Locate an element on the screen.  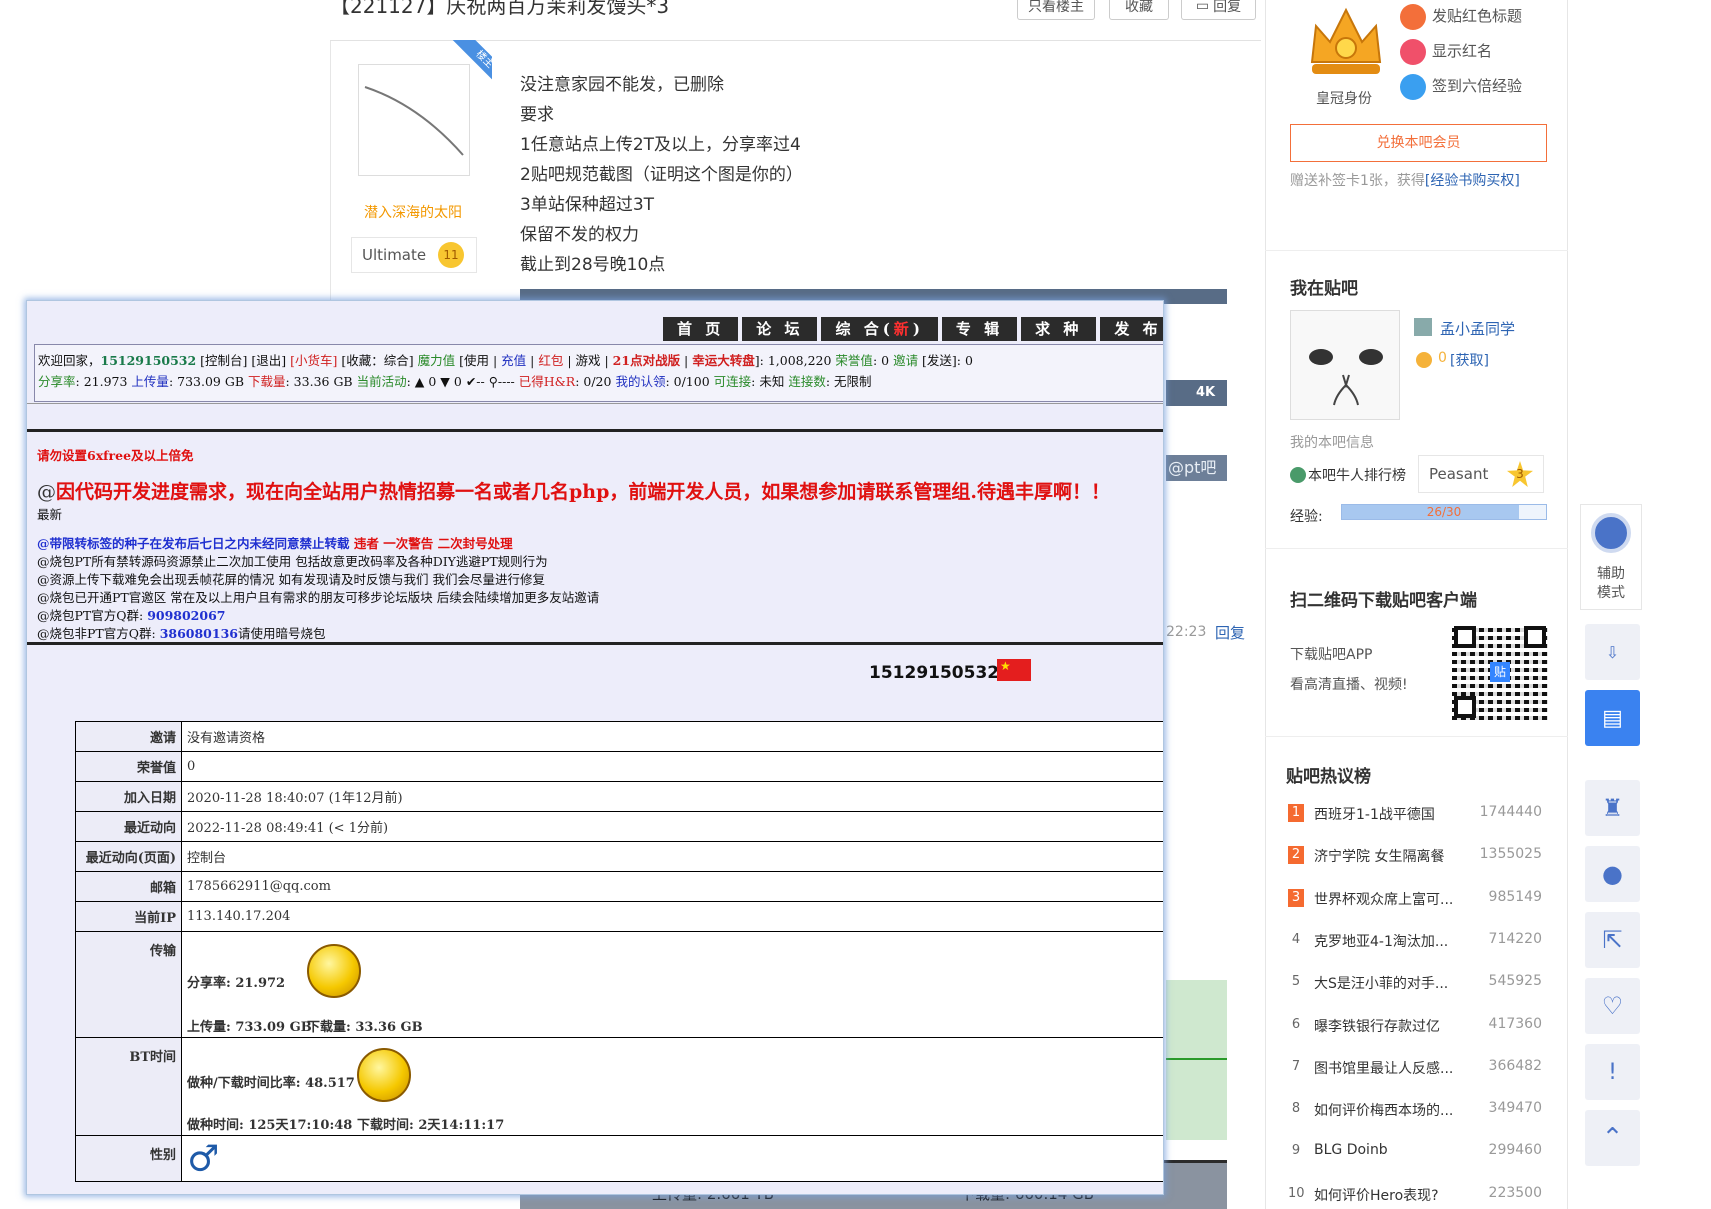
nav-forum: 论 坛 is located at coordinates (780, 329).